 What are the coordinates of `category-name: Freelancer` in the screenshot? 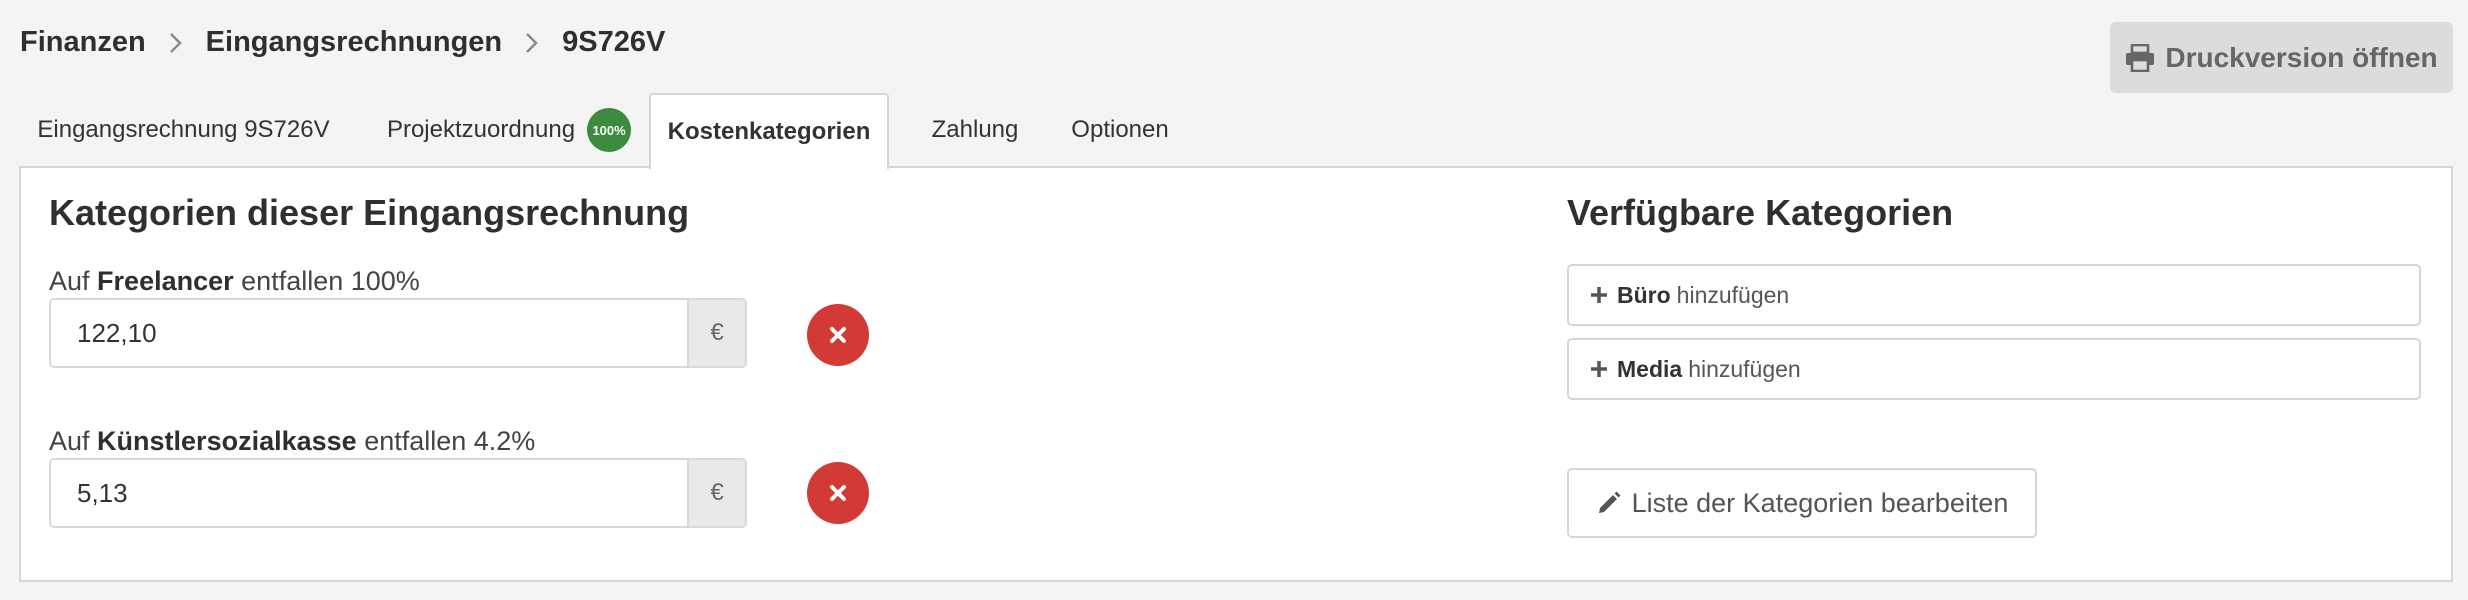 It's located at (165, 281).